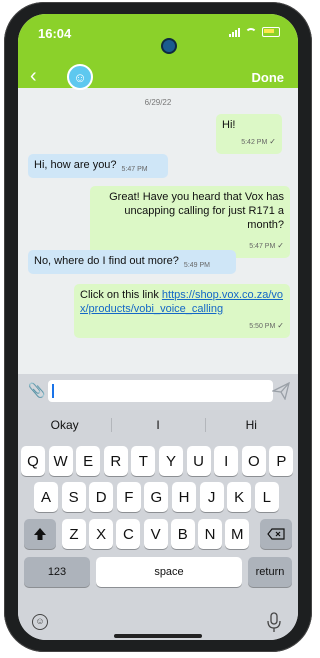 The height and width of the screenshot is (658, 320). I want to click on shift-key, so click(40, 534).